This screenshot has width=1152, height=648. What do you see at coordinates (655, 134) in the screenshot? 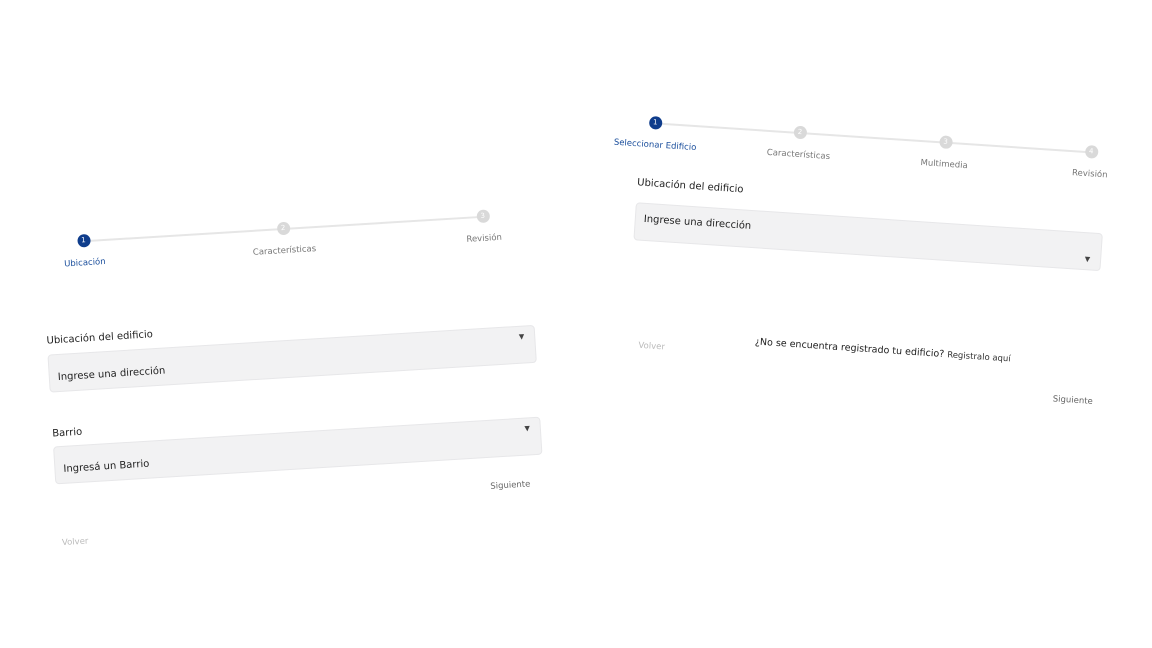
I see `step-seleccionar-edificio: 1 Seleccionar Edificio` at bounding box center [655, 134].